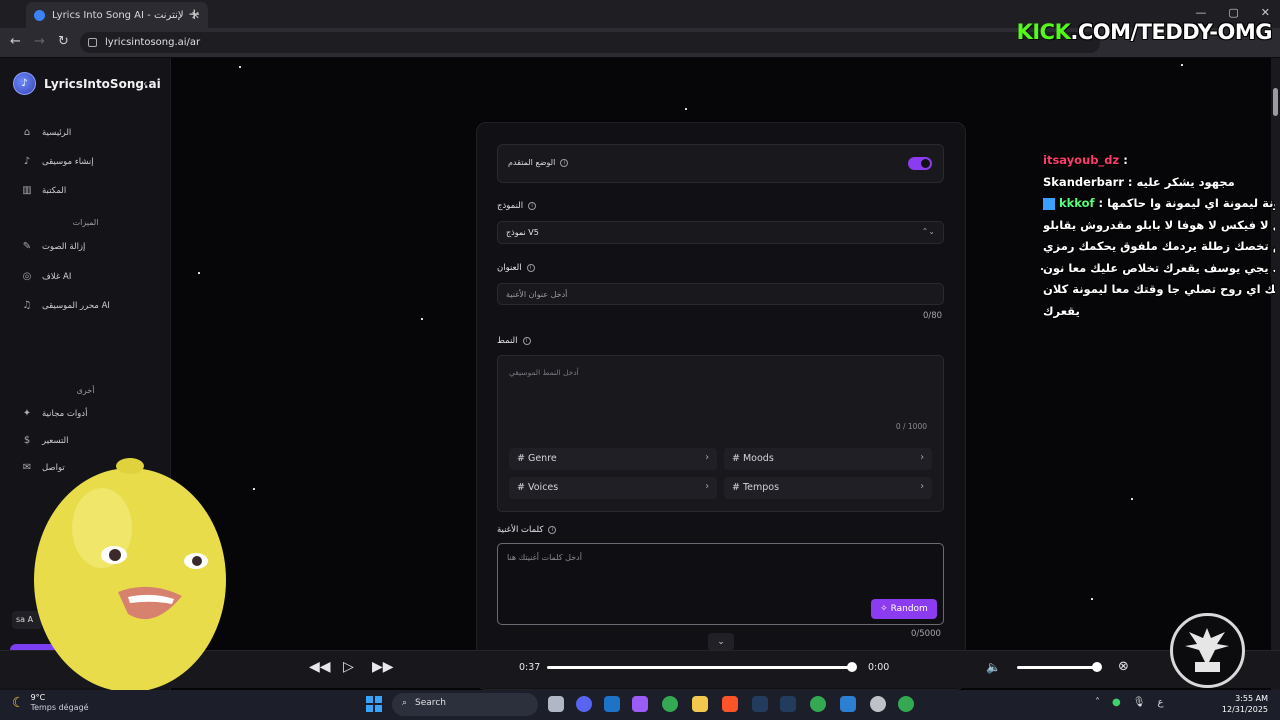  What do you see at coordinates (76, 305) in the screenshot?
I see `sidebar-item-label: محرر الموسيقى AI` at bounding box center [76, 305].